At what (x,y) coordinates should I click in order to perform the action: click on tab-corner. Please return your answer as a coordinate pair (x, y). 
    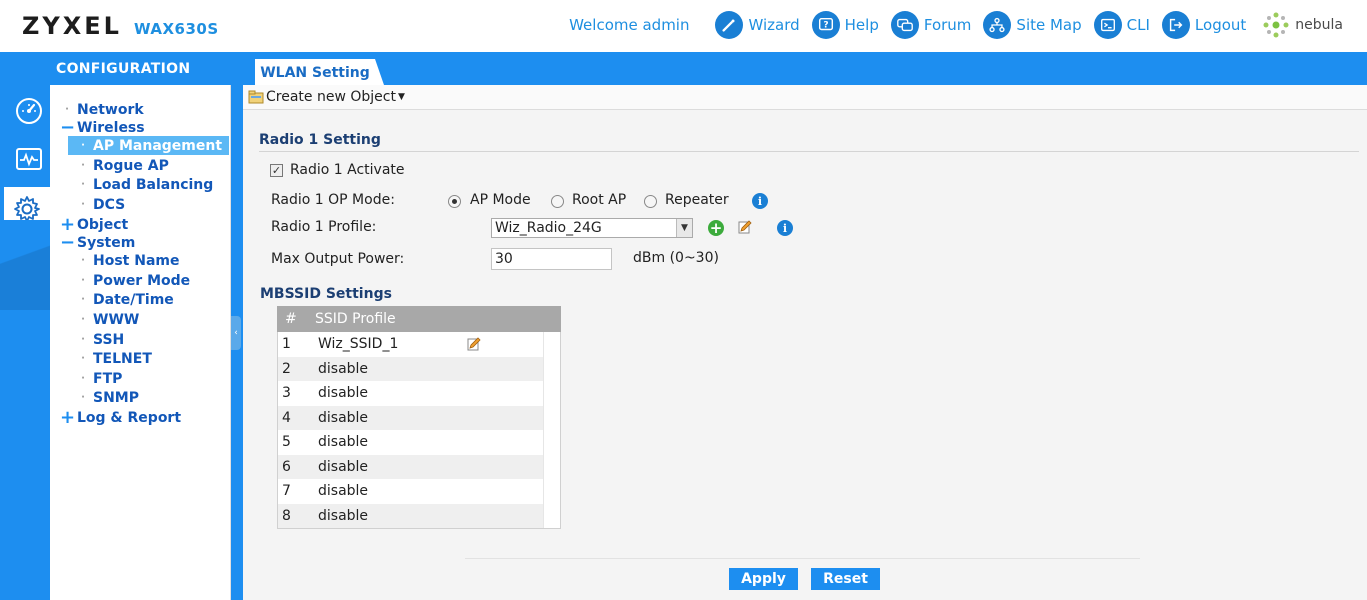
    Looking at the image, I should click on (379, 72).